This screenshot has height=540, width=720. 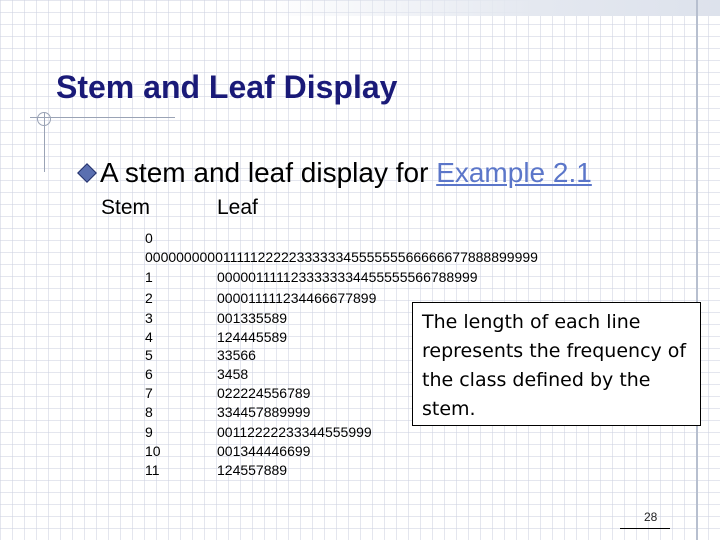 I want to click on page-number: 28, so click(x=651, y=517).